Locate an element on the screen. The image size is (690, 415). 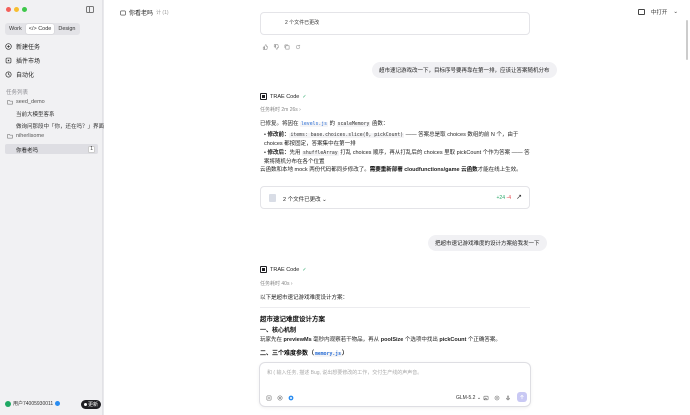
settings-icon is located at coordinates (497, 398).